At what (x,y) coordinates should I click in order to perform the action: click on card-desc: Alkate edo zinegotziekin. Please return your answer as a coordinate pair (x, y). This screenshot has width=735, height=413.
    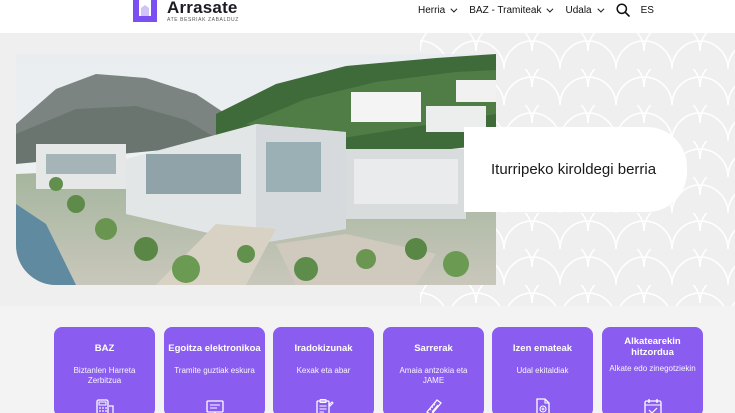
    Looking at the image, I should click on (652, 368).